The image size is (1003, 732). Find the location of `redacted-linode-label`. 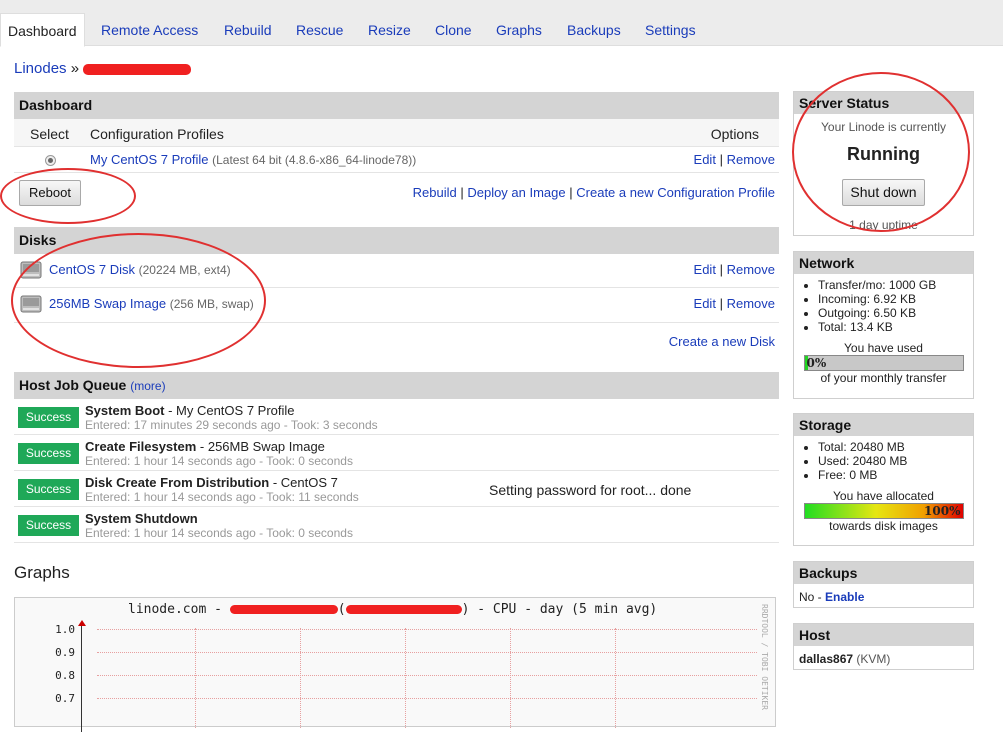

redacted-linode-label is located at coordinates (137, 69).